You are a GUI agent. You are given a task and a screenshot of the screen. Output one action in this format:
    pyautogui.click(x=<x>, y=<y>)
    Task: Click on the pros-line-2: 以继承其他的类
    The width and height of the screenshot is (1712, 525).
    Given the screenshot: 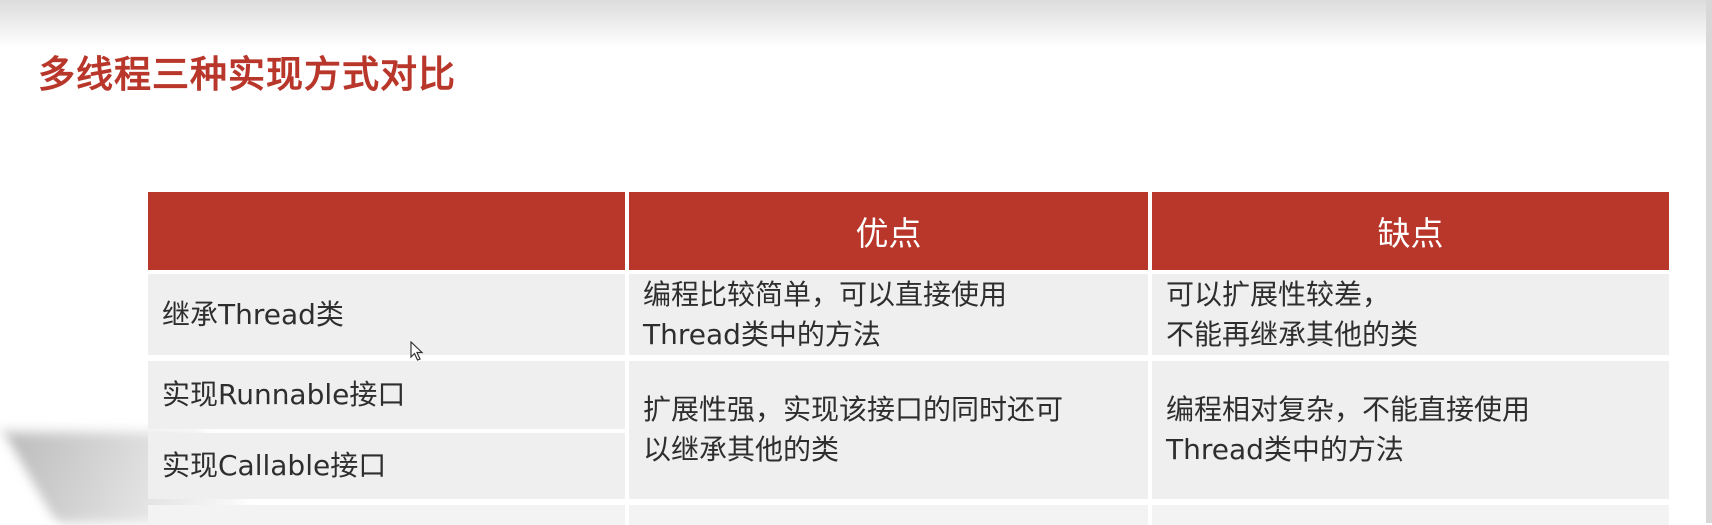 What is the action you would take?
    pyautogui.click(x=741, y=449)
    